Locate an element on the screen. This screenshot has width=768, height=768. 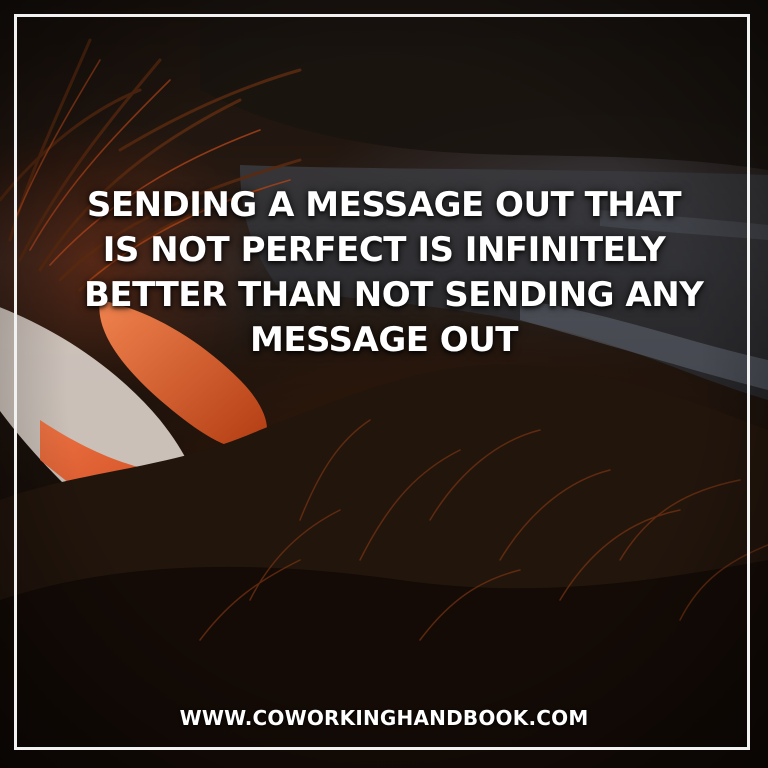
quote-line: IS NOT PERFECT IS INFINITELY is located at coordinates (384, 250).